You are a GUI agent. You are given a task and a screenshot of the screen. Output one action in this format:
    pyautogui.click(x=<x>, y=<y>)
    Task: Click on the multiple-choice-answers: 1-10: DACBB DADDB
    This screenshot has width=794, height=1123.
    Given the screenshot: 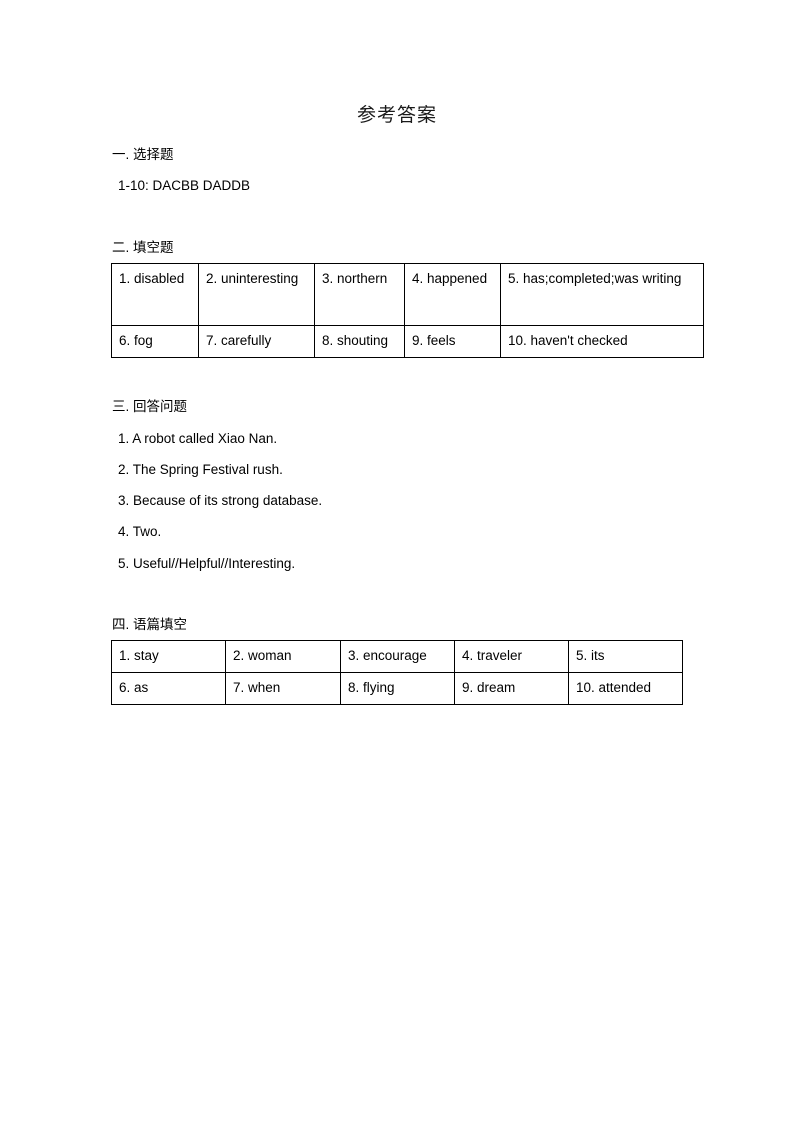 What is the action you would take?
    pyautogui.click(x=184, y=185)
    